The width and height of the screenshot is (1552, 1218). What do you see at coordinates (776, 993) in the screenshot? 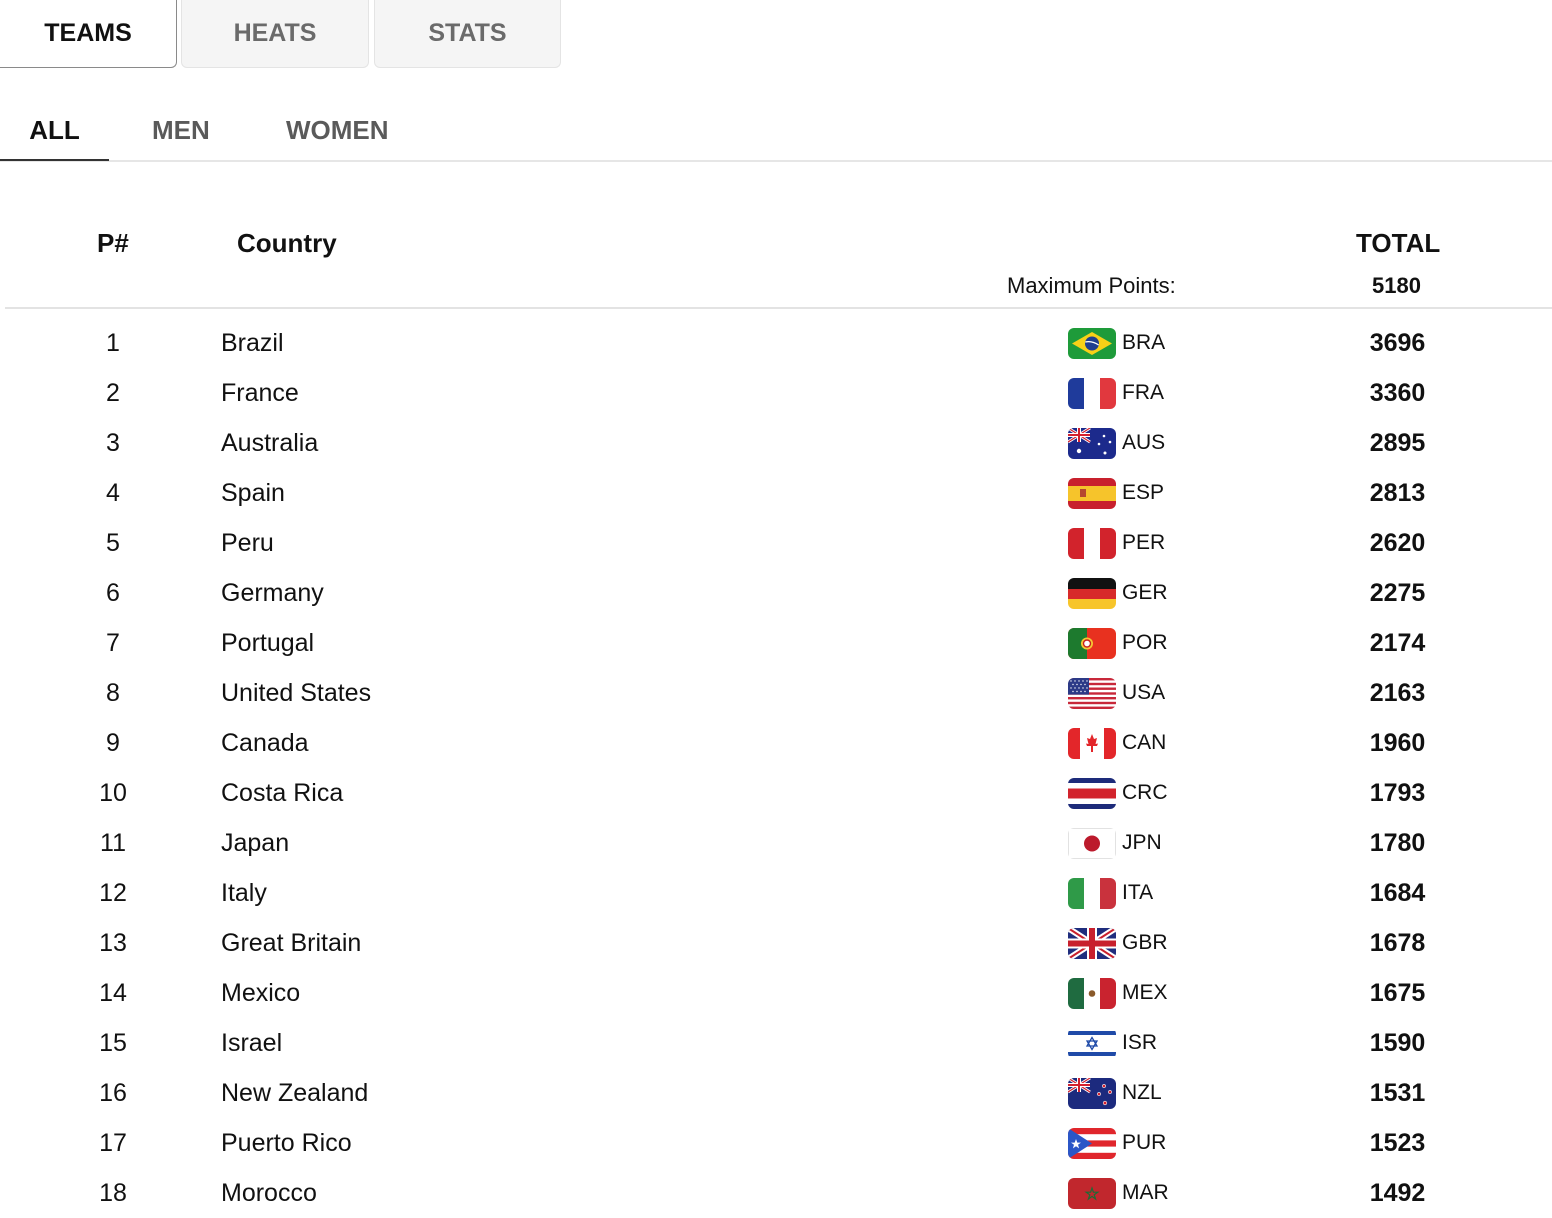
I see `table-row: 14 Mexico MEX 1675` at bounding box center [776, 993].